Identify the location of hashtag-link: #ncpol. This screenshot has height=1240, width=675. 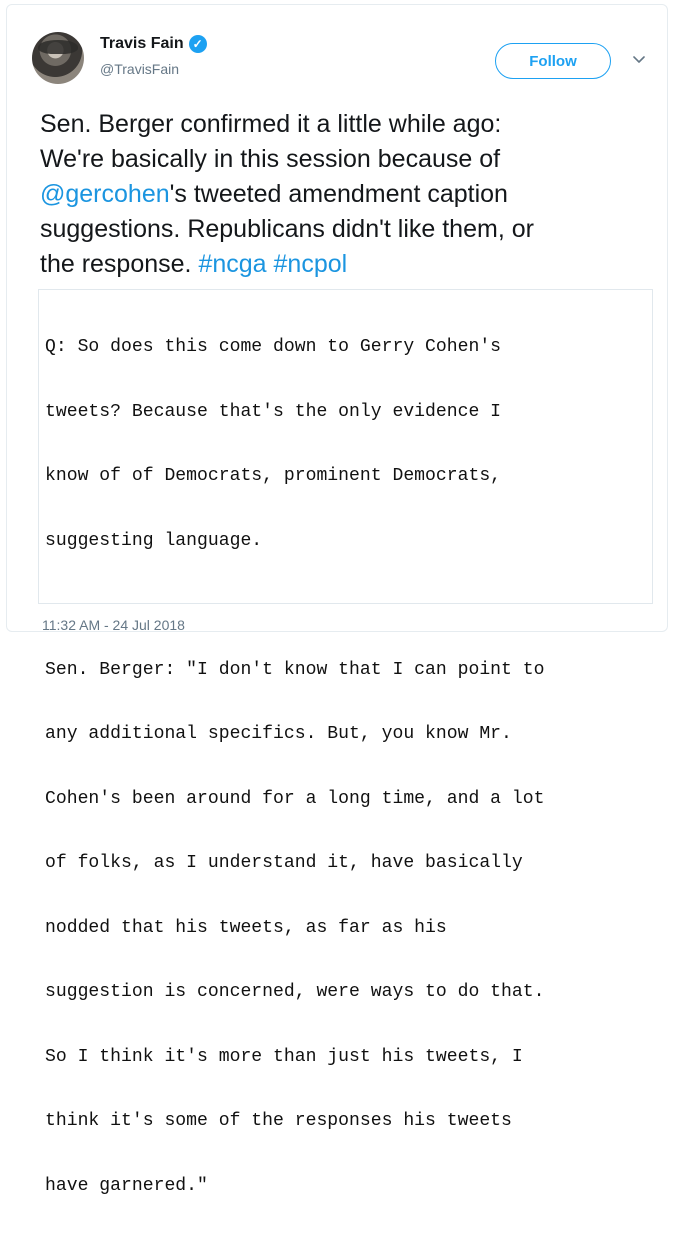
(311, 264).